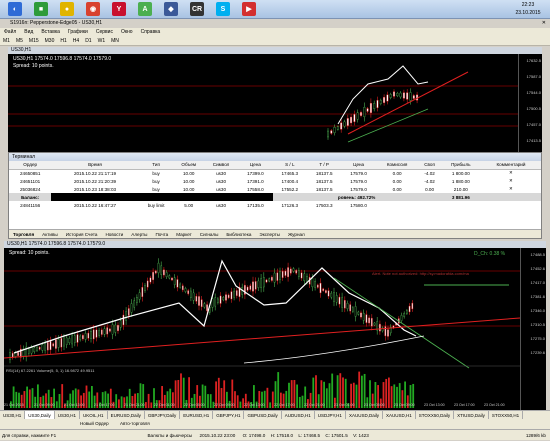 The image size is (550, 441). Describe the element at coordinates (88, 41) in the screenshot. I see `timeframe-D1: D1` at that location.